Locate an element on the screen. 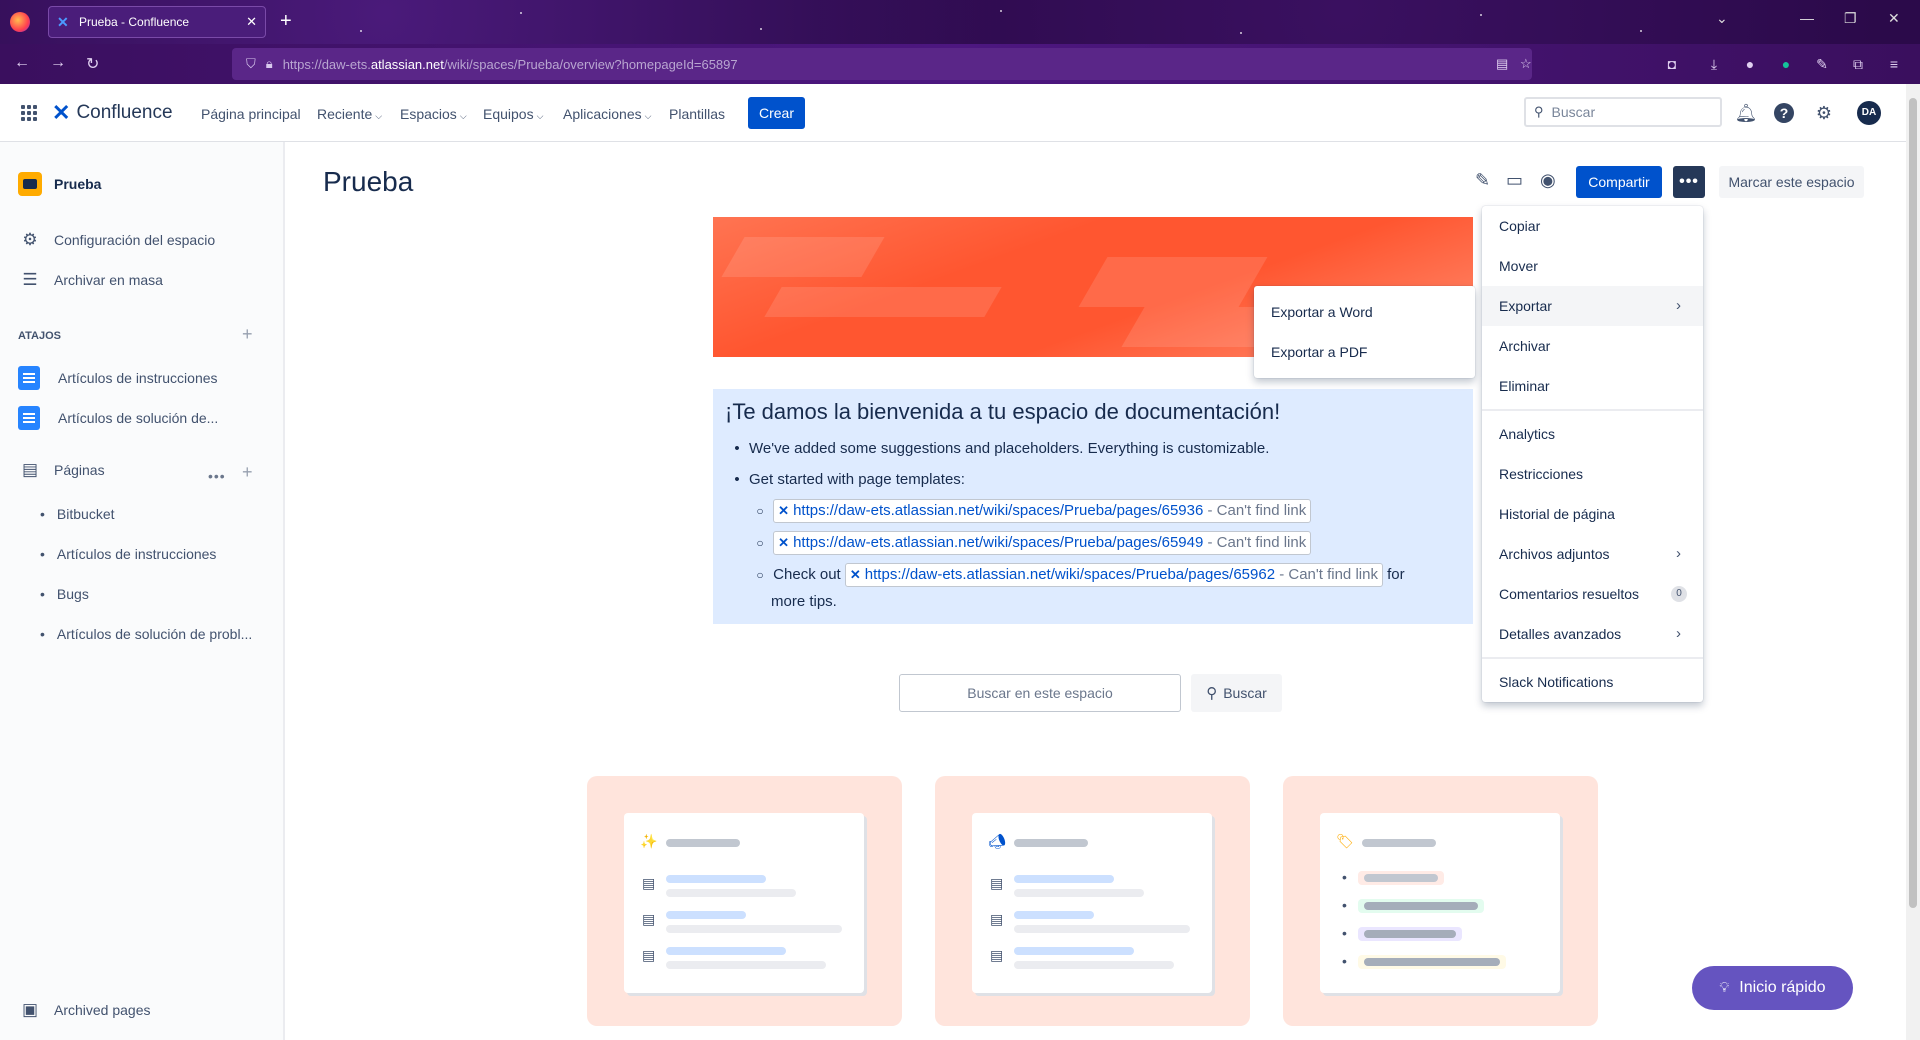  avatar: DA is located at coordinates (1869, 113).